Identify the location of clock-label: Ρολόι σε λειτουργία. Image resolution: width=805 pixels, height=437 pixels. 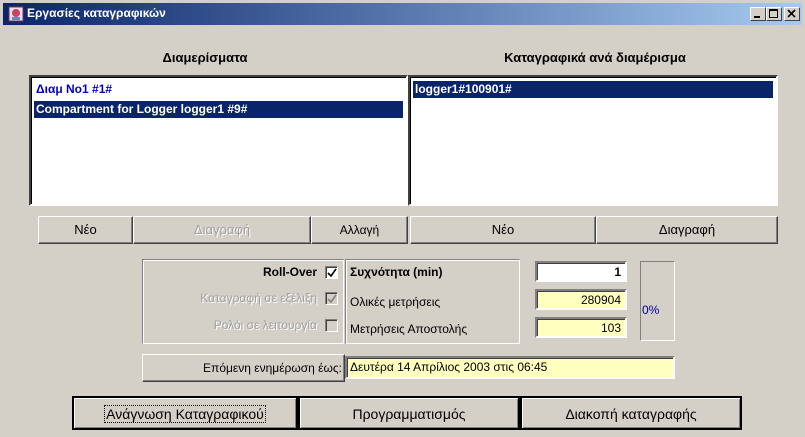
(265, 325).